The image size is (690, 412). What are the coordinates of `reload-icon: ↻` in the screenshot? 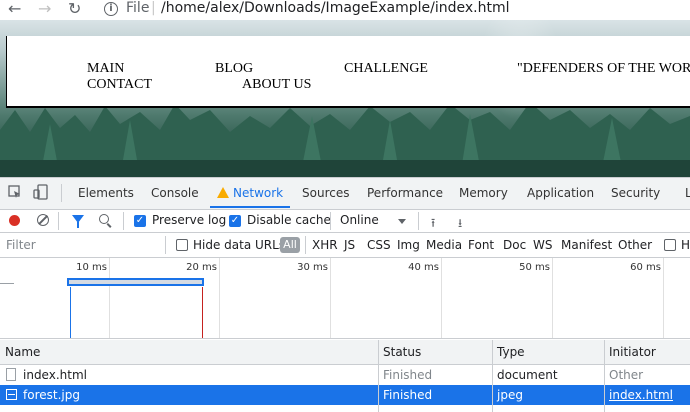 It's located at (74, 9).